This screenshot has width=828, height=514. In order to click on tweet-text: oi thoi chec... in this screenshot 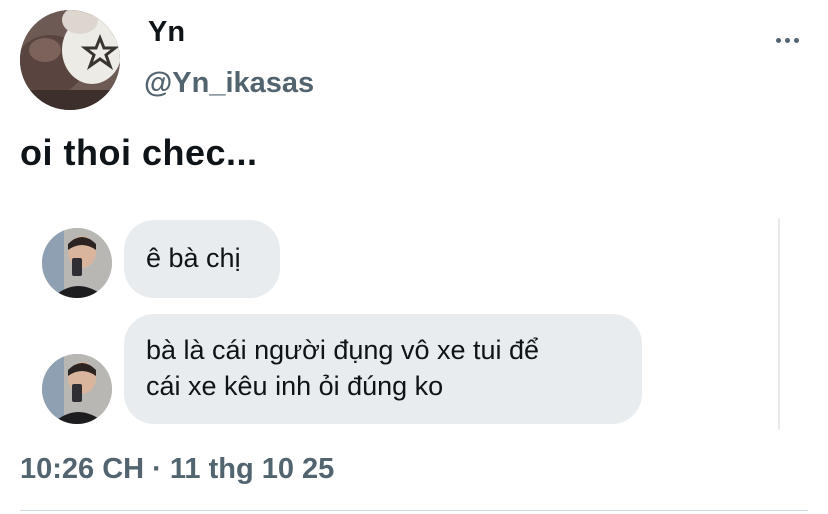, I will do `click(139, 152)`.